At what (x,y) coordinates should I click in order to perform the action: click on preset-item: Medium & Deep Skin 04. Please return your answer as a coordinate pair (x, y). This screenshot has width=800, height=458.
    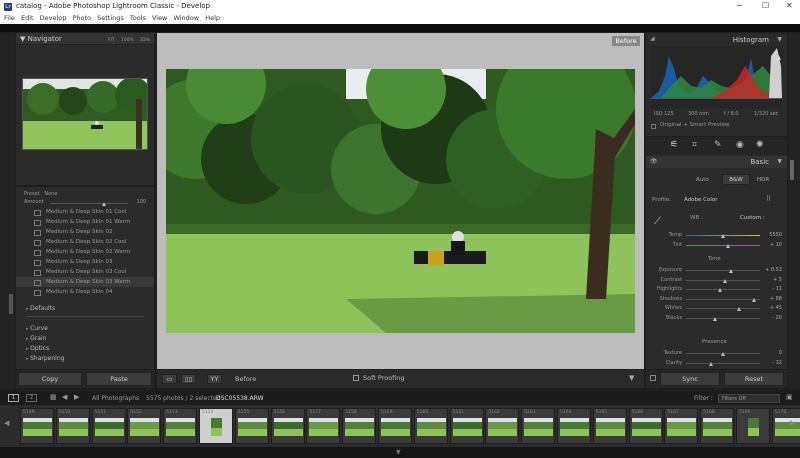
    Looking at the image, I should click on (85, 292).